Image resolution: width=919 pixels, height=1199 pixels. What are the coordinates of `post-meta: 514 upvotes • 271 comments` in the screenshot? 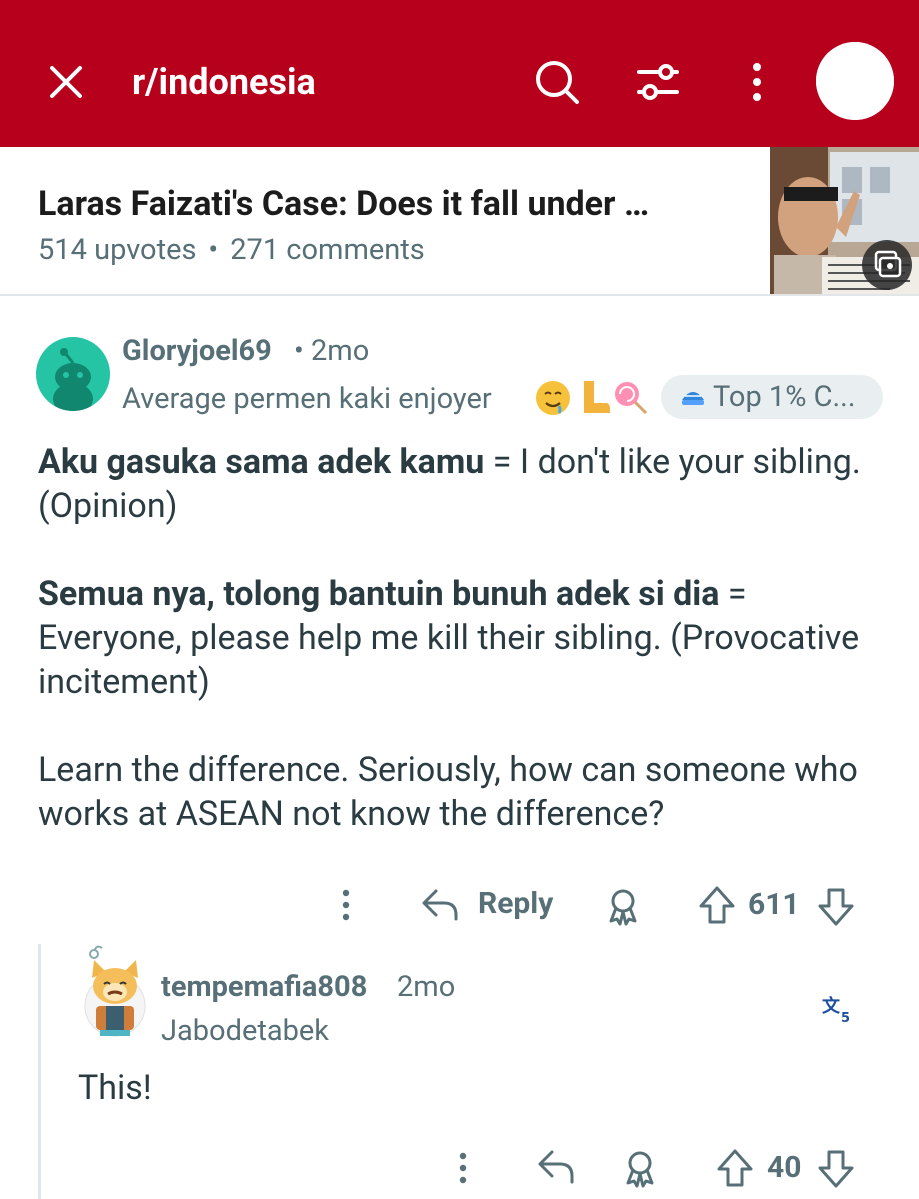 It's located at (231, 250).